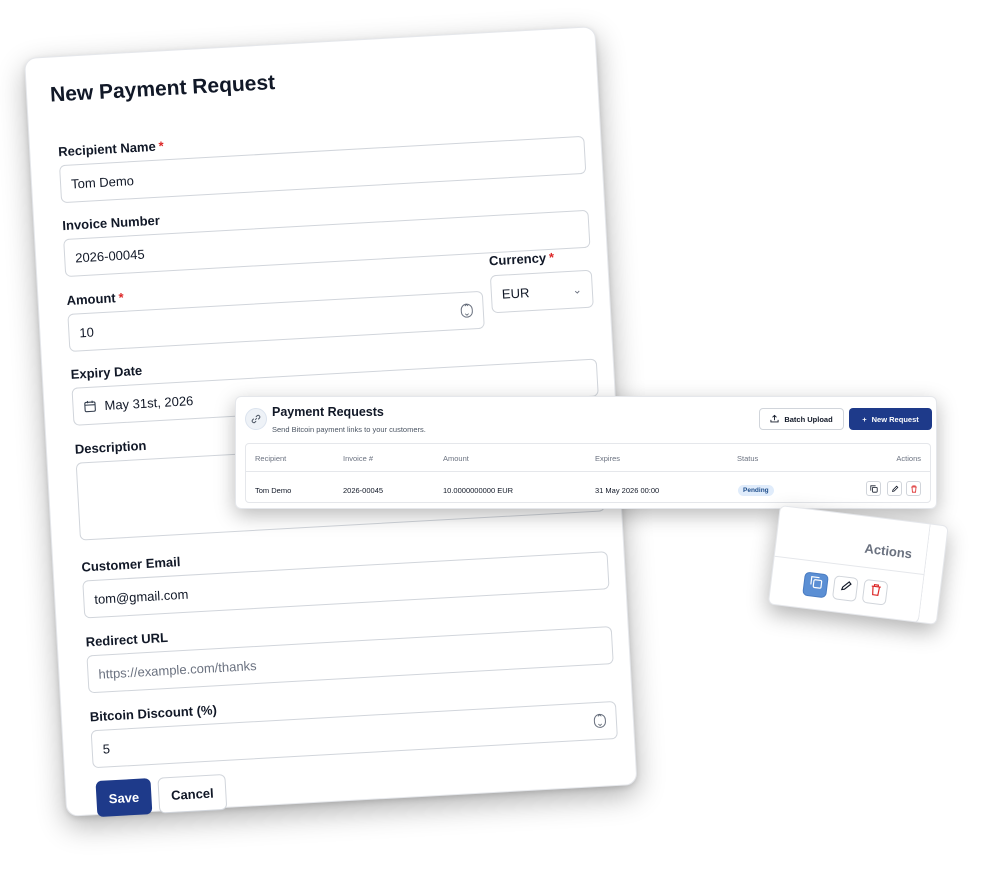  What do you see at coordinates (95, 298) in the screenshot?
I see `amount-label: Amount *` at bounding box center [95, 298].